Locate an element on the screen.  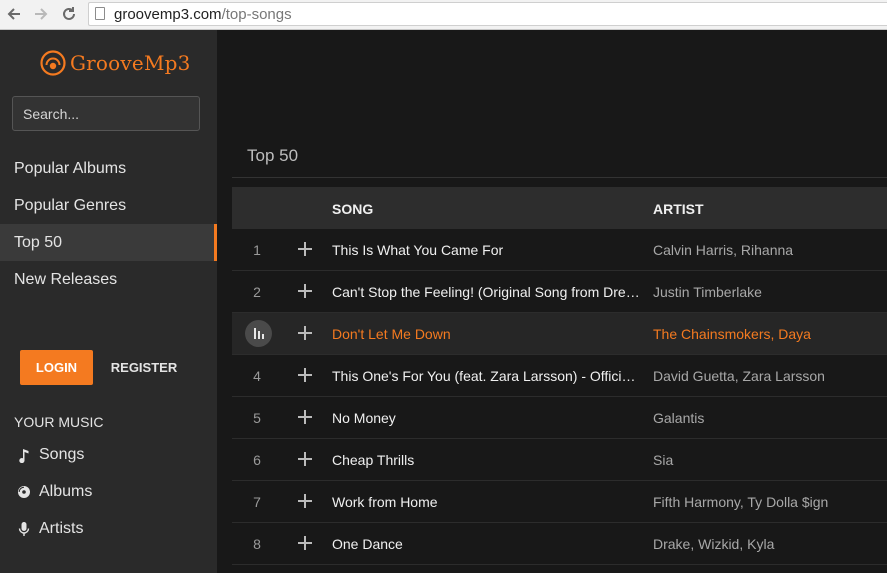
menu-item-popular-genres: Popular Genres is located at coordinates (108, 205).